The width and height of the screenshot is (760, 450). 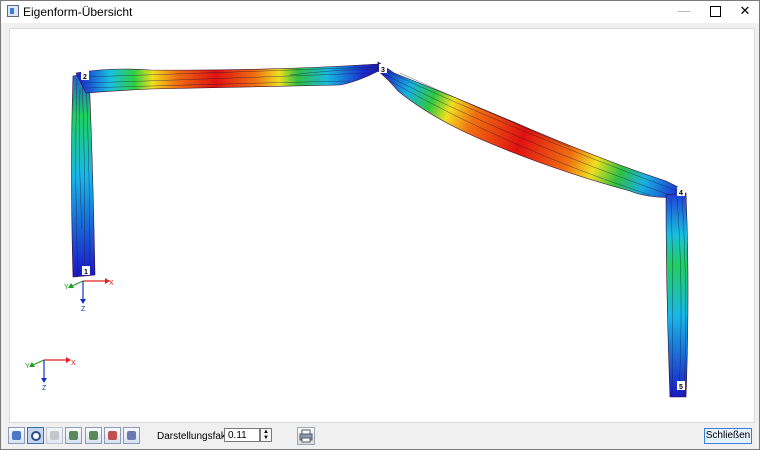 I want to click on factor-input: 0.11, so click(x=242, y=435).